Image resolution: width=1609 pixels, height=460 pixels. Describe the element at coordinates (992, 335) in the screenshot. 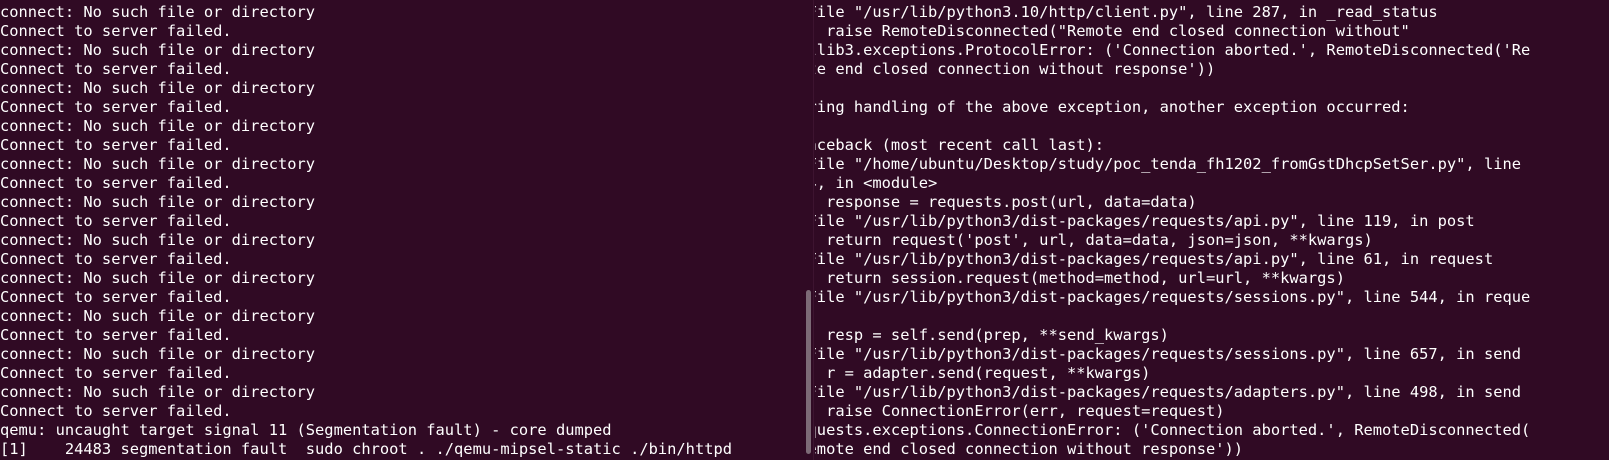

I see `terminal-line: resp = self.send(prep, **send_kwargs)` at that location.